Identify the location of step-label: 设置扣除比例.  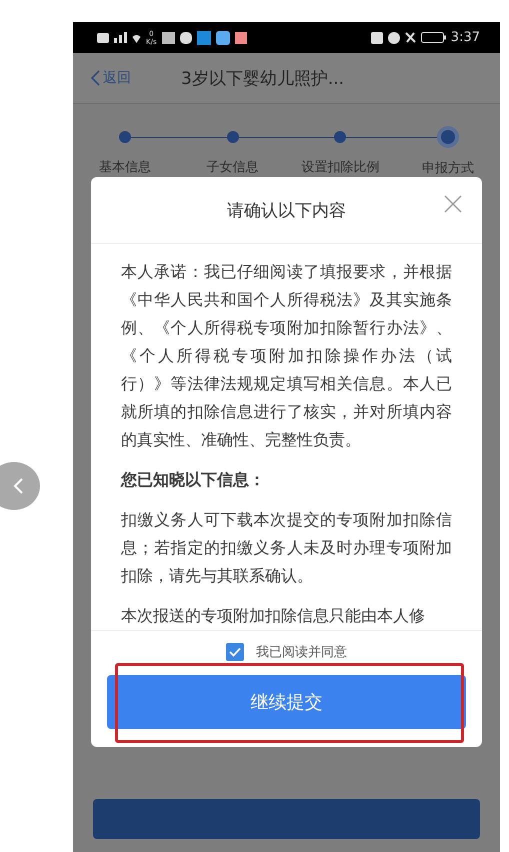
(340, 167).